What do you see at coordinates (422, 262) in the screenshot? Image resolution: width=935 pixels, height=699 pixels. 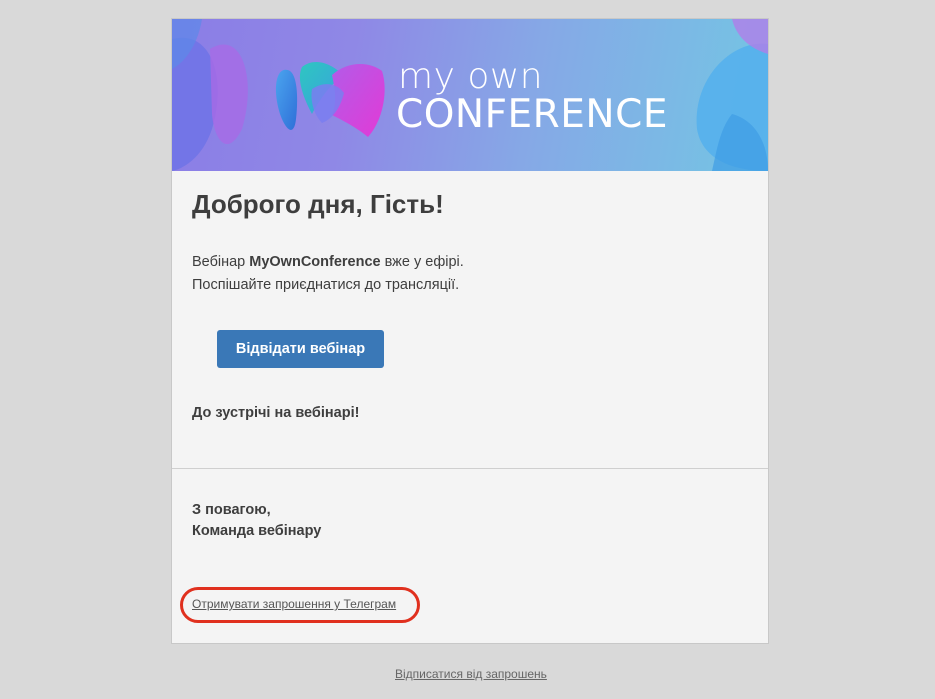 I see `intro-suffix: вже у ефірі.` at bounding box center [422, 262].